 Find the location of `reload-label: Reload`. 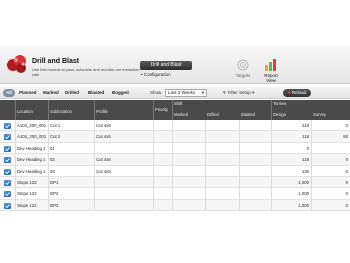

reload-label: Reload is located at coordinates (299, 92).